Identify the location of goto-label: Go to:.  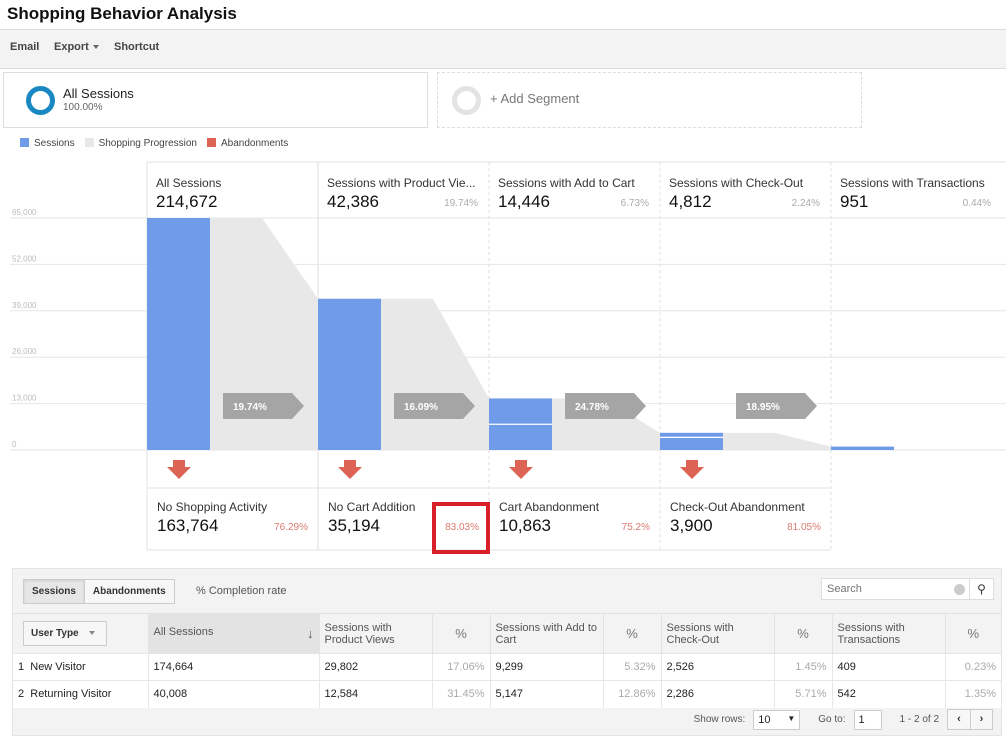
(832, 719).